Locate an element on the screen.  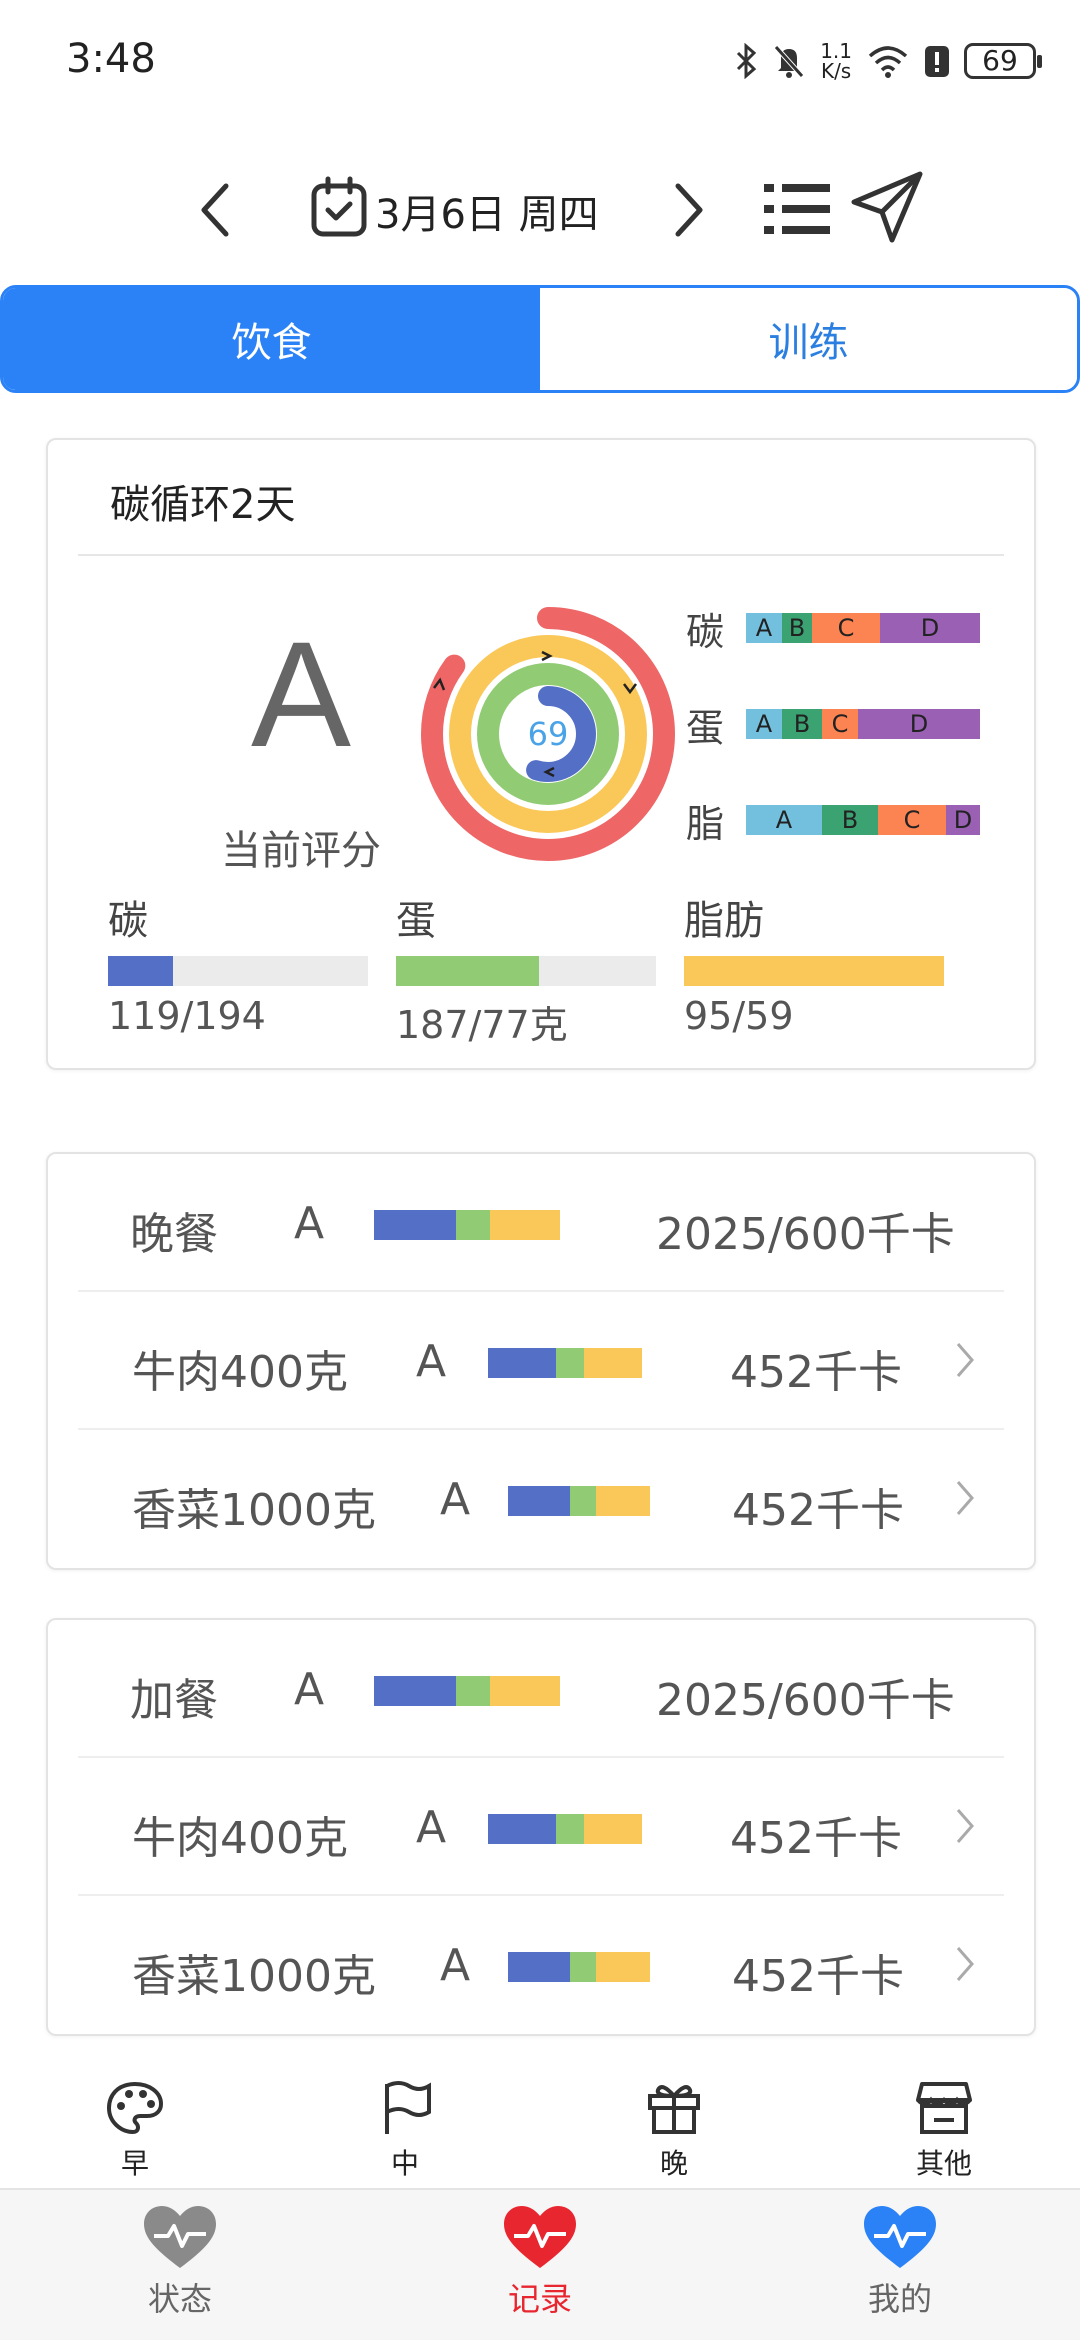
macro-name: 脂肪 is located at coordinates (724, 921).